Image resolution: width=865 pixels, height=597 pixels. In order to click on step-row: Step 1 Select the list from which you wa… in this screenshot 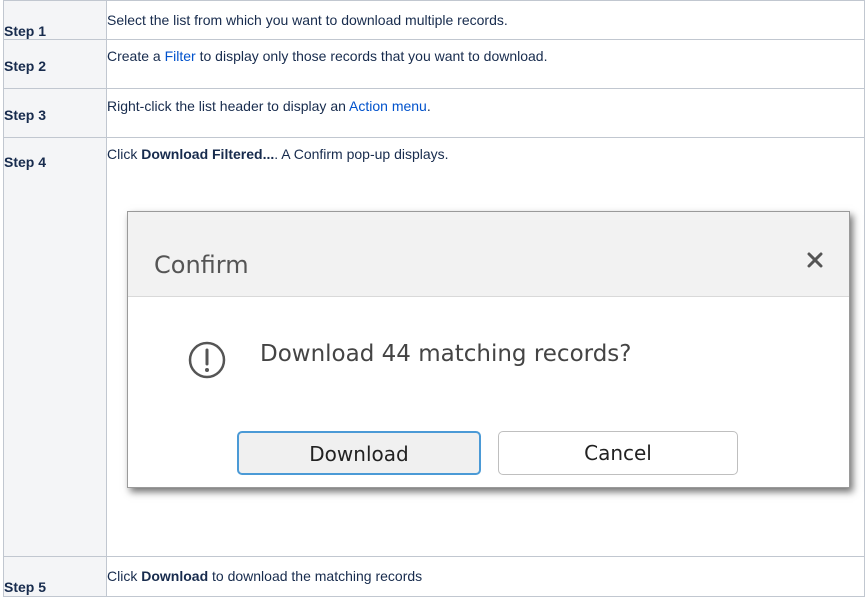, I will do `click(434, 20)`.